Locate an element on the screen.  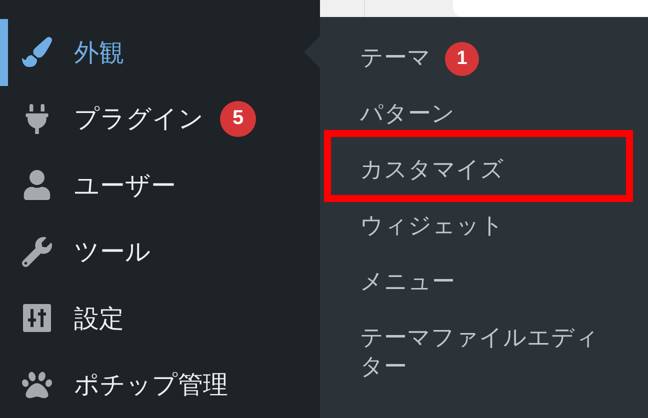
paintbrush-icon is located at coordinates (37, 52).